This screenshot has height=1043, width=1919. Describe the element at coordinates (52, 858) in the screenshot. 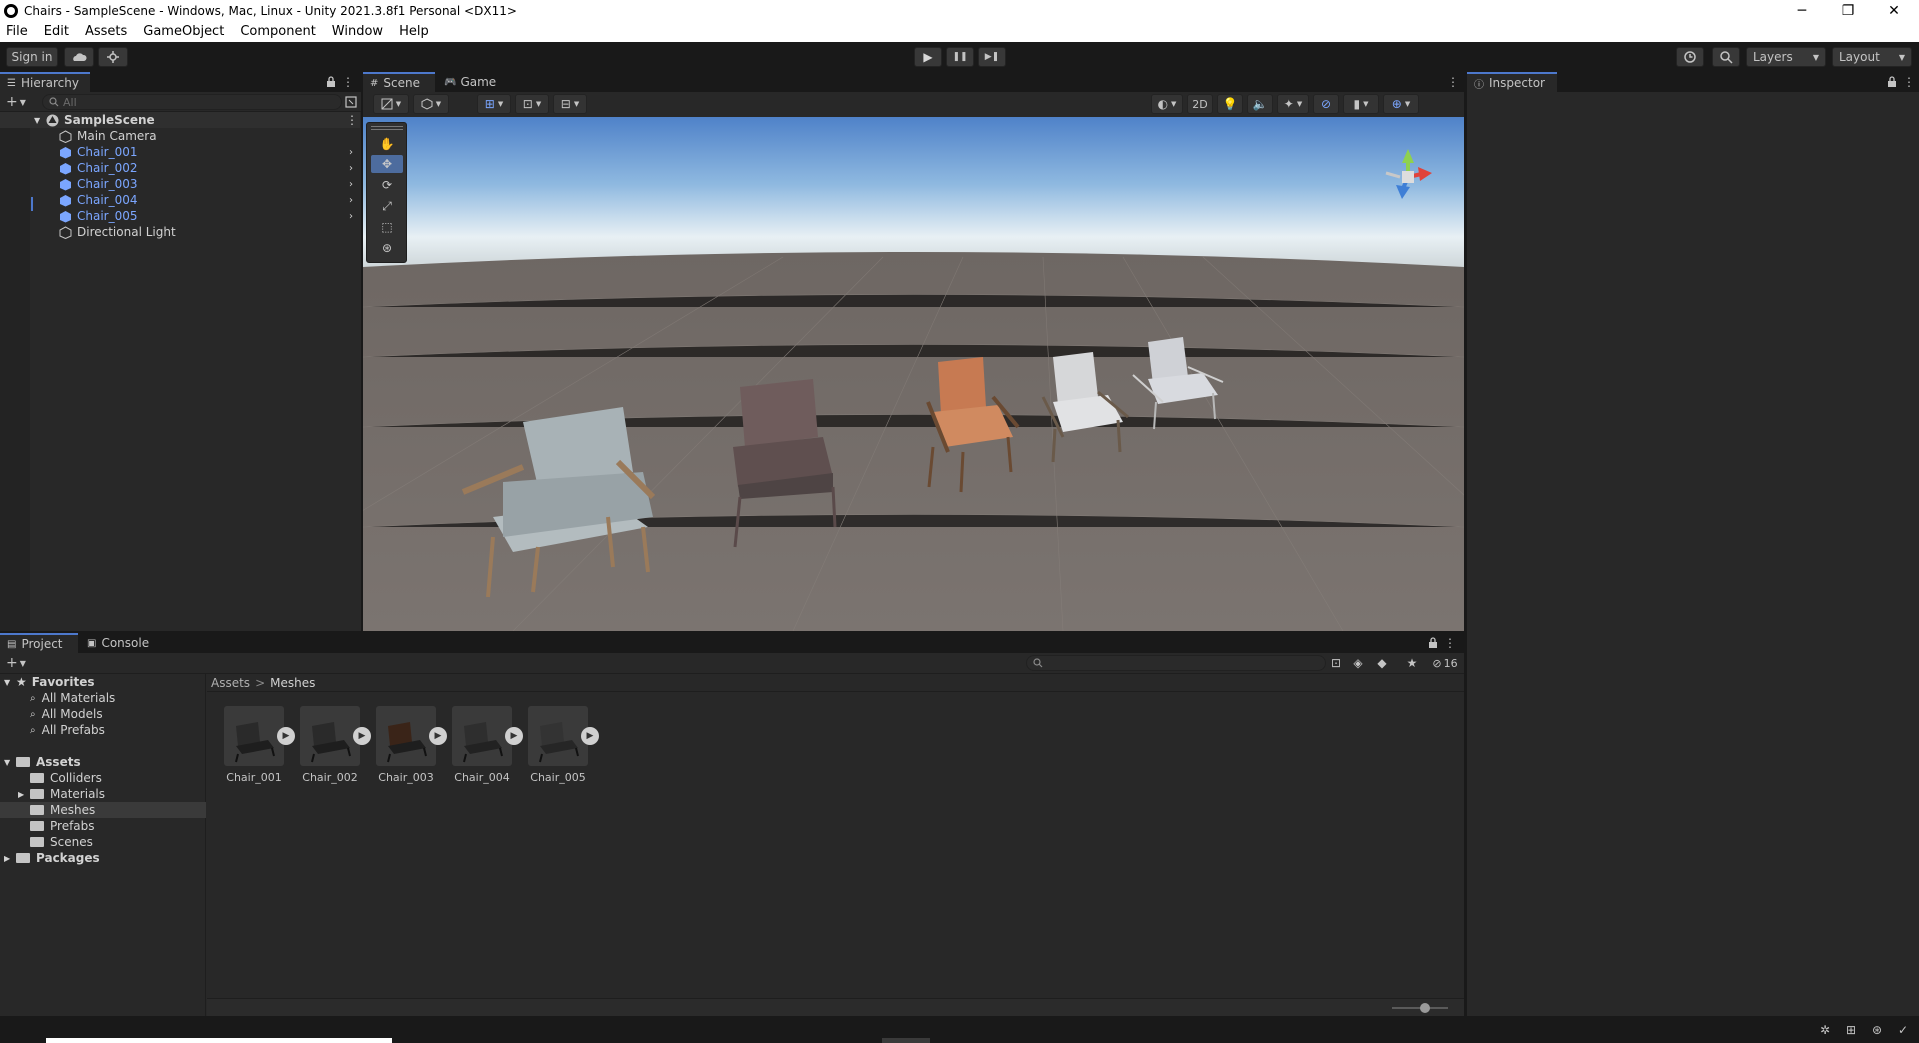

I see `tree-packages: ▶ Packages` at that location.